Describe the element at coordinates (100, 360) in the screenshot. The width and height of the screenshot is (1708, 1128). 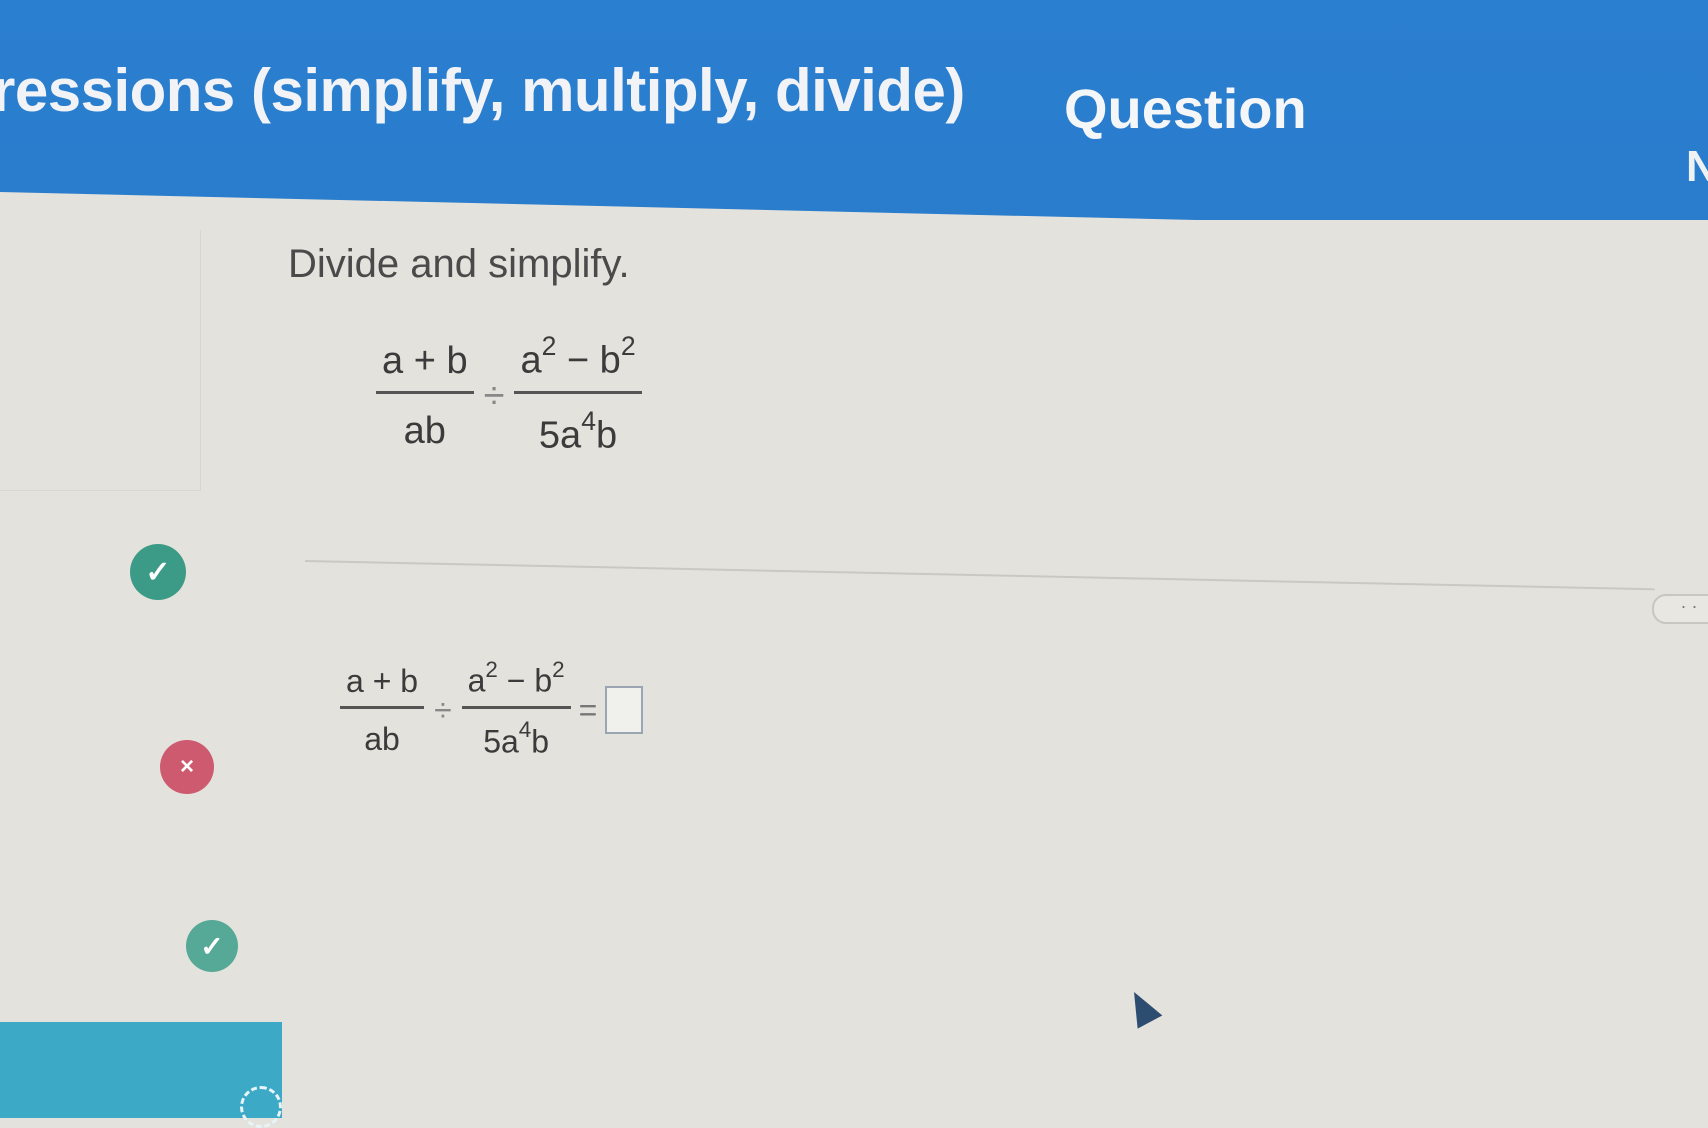
I see `sidebar-column` at that location.